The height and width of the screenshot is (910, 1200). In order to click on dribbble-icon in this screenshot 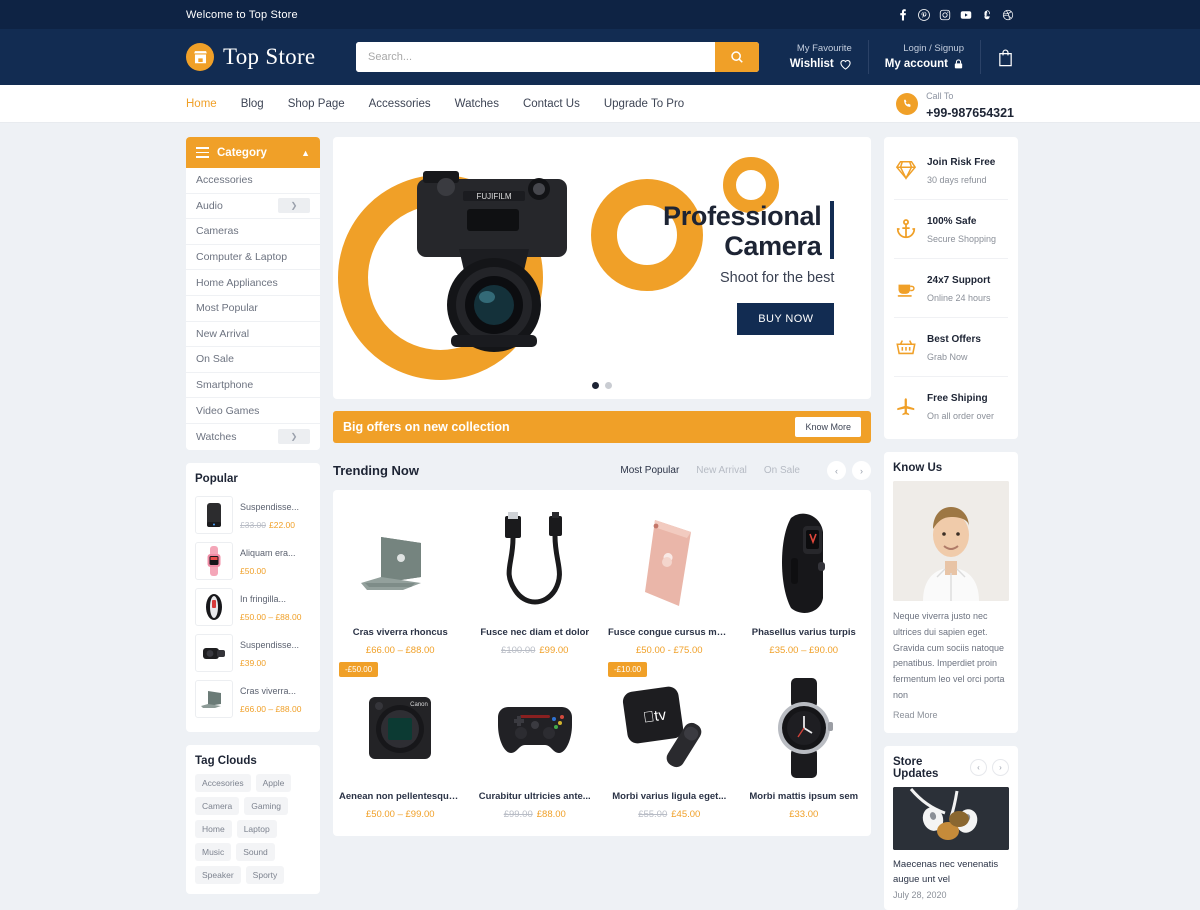, I will do `click(1008, 15)`.